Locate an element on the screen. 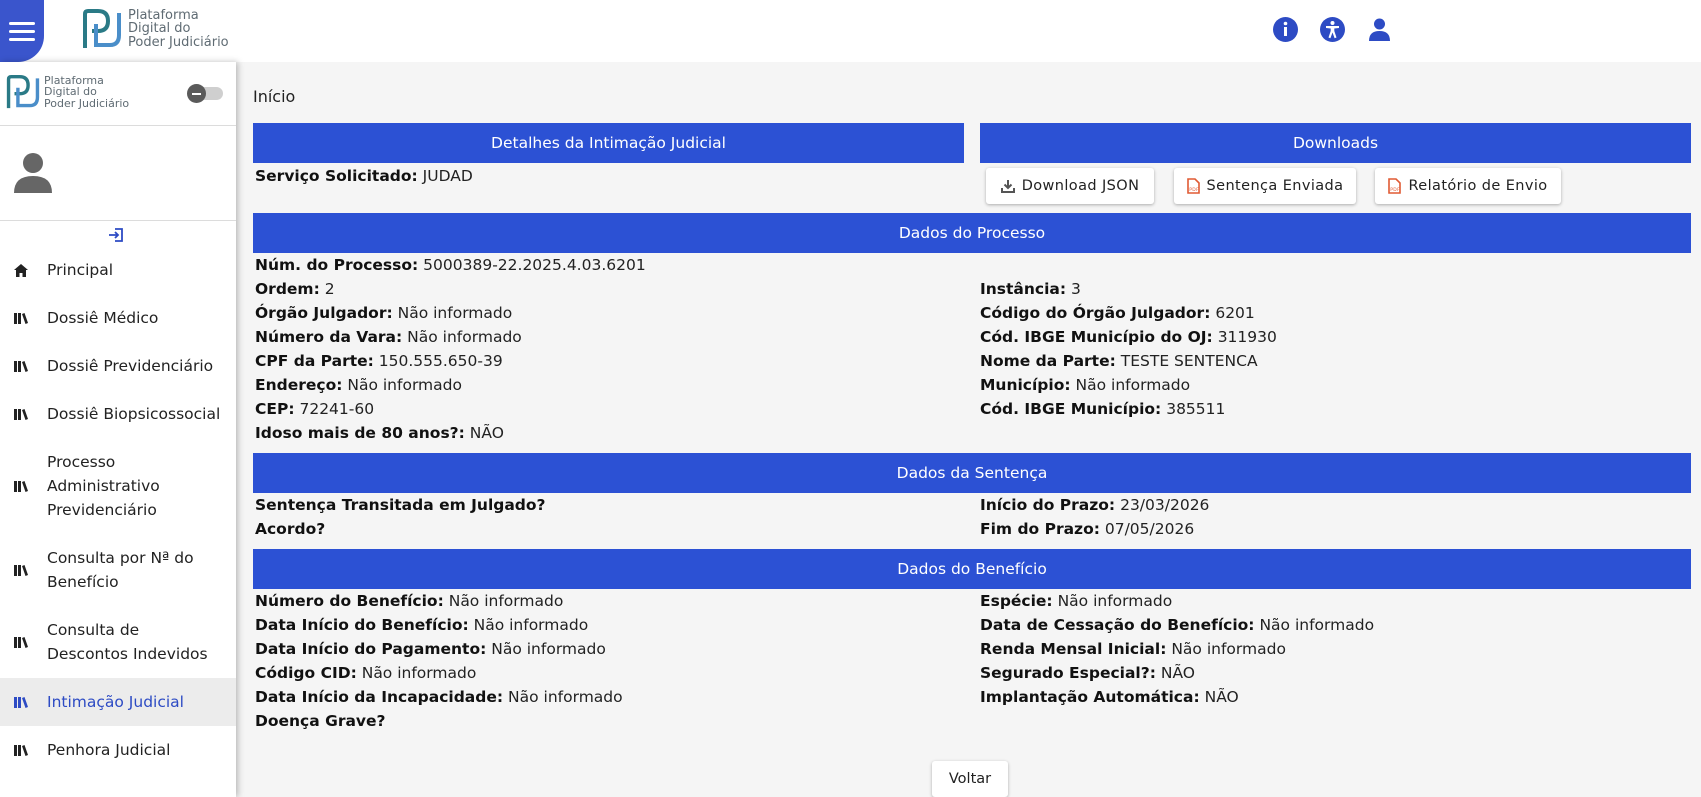 This screenshot has width=1701, height=797. sidebar-item-label: Processo Administrativo Previdenciário is located at coordinates (103, 486).